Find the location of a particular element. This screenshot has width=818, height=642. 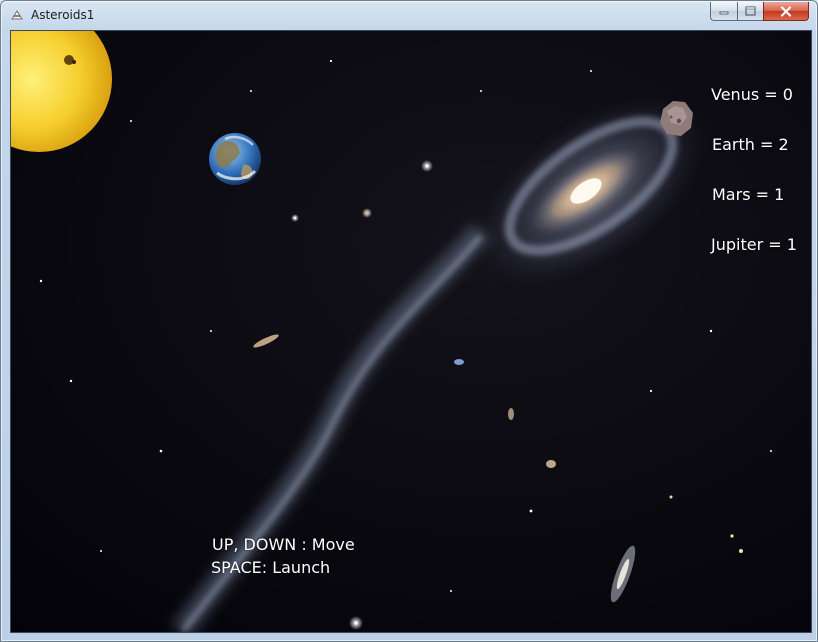

score-earth: Earth = 2 is located at coordinates (750, 144).